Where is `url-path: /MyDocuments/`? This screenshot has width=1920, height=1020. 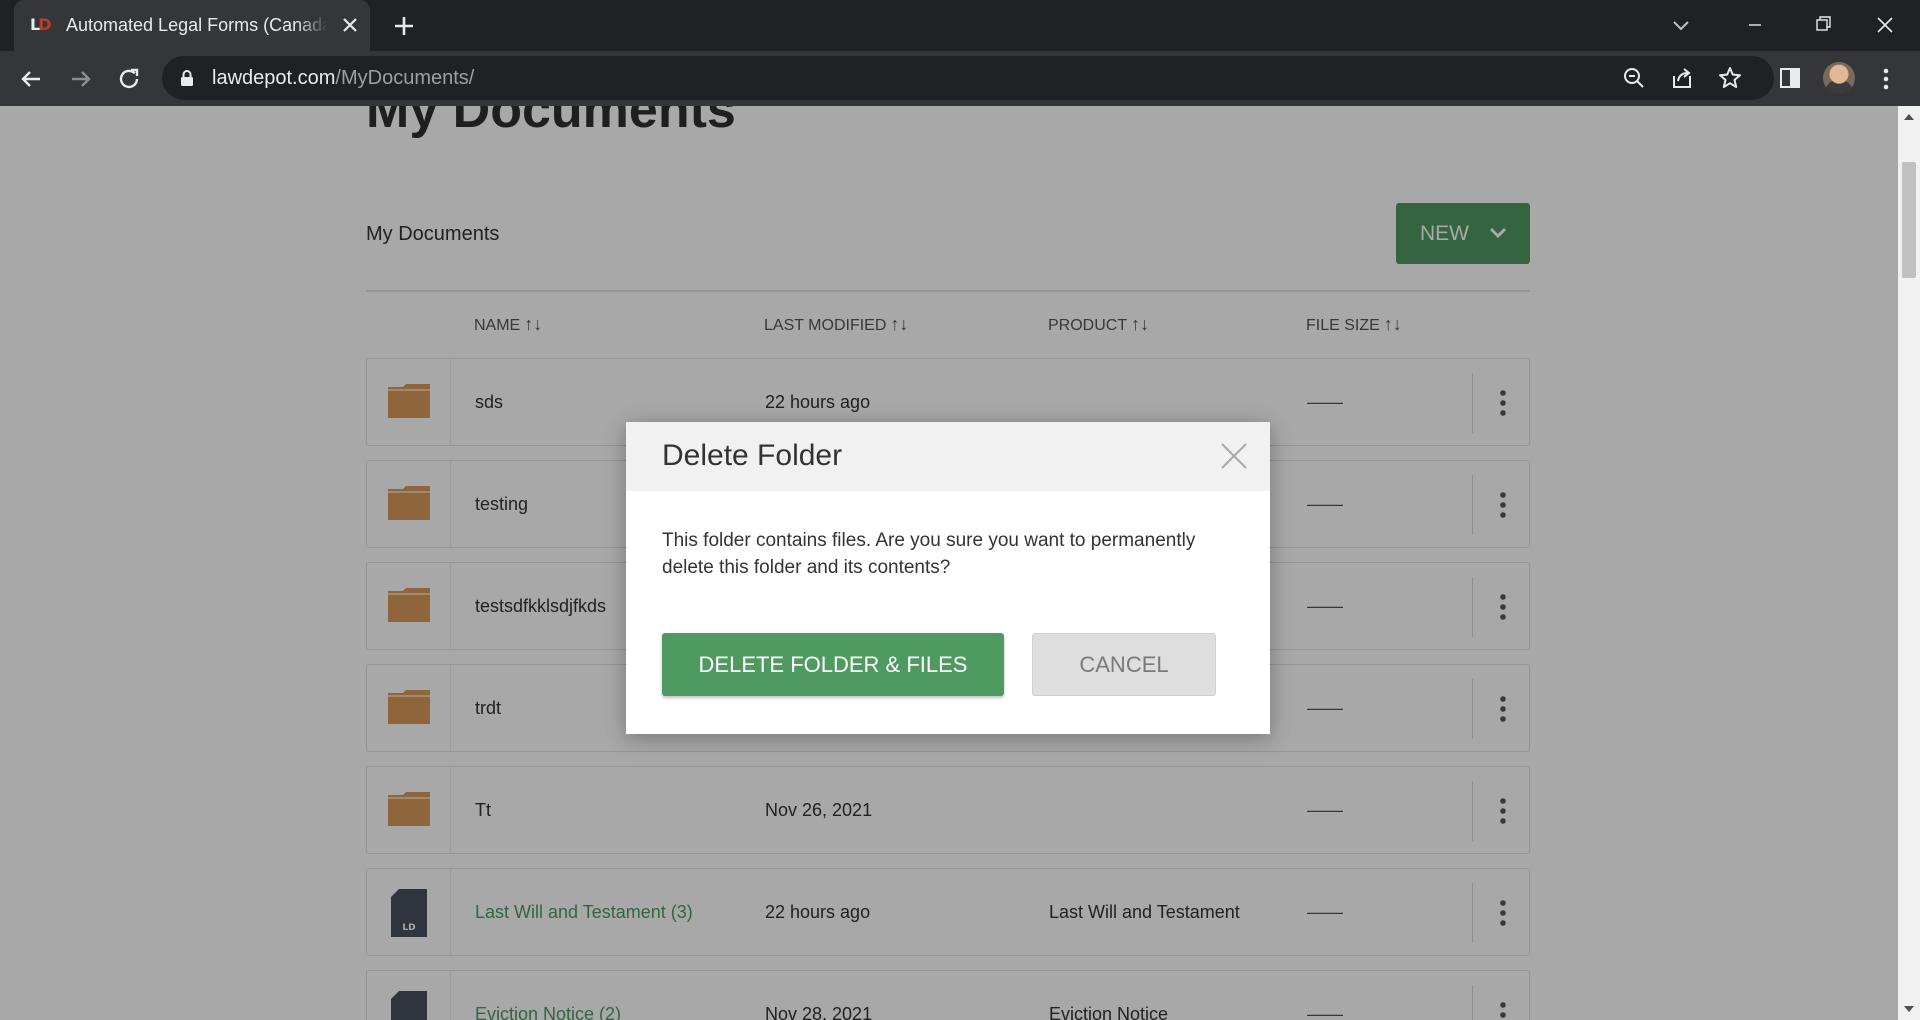
url-path: /MyDocuments/ is located at coordinates (405, 78).